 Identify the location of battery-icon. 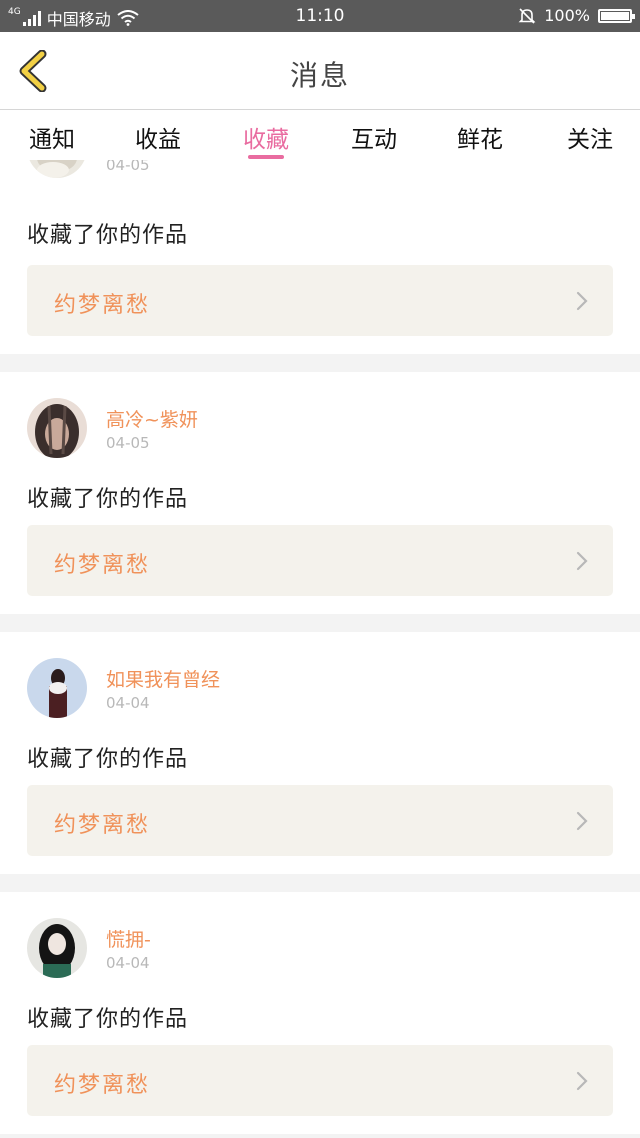
(616, 15).